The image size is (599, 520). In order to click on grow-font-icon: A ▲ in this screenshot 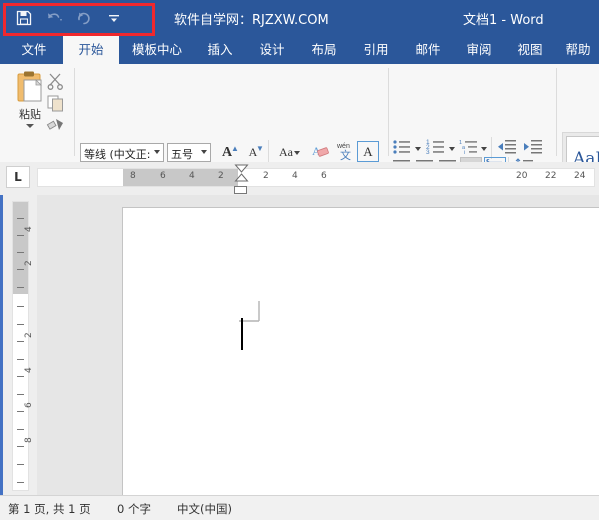, I will do `click(227, 152)`.